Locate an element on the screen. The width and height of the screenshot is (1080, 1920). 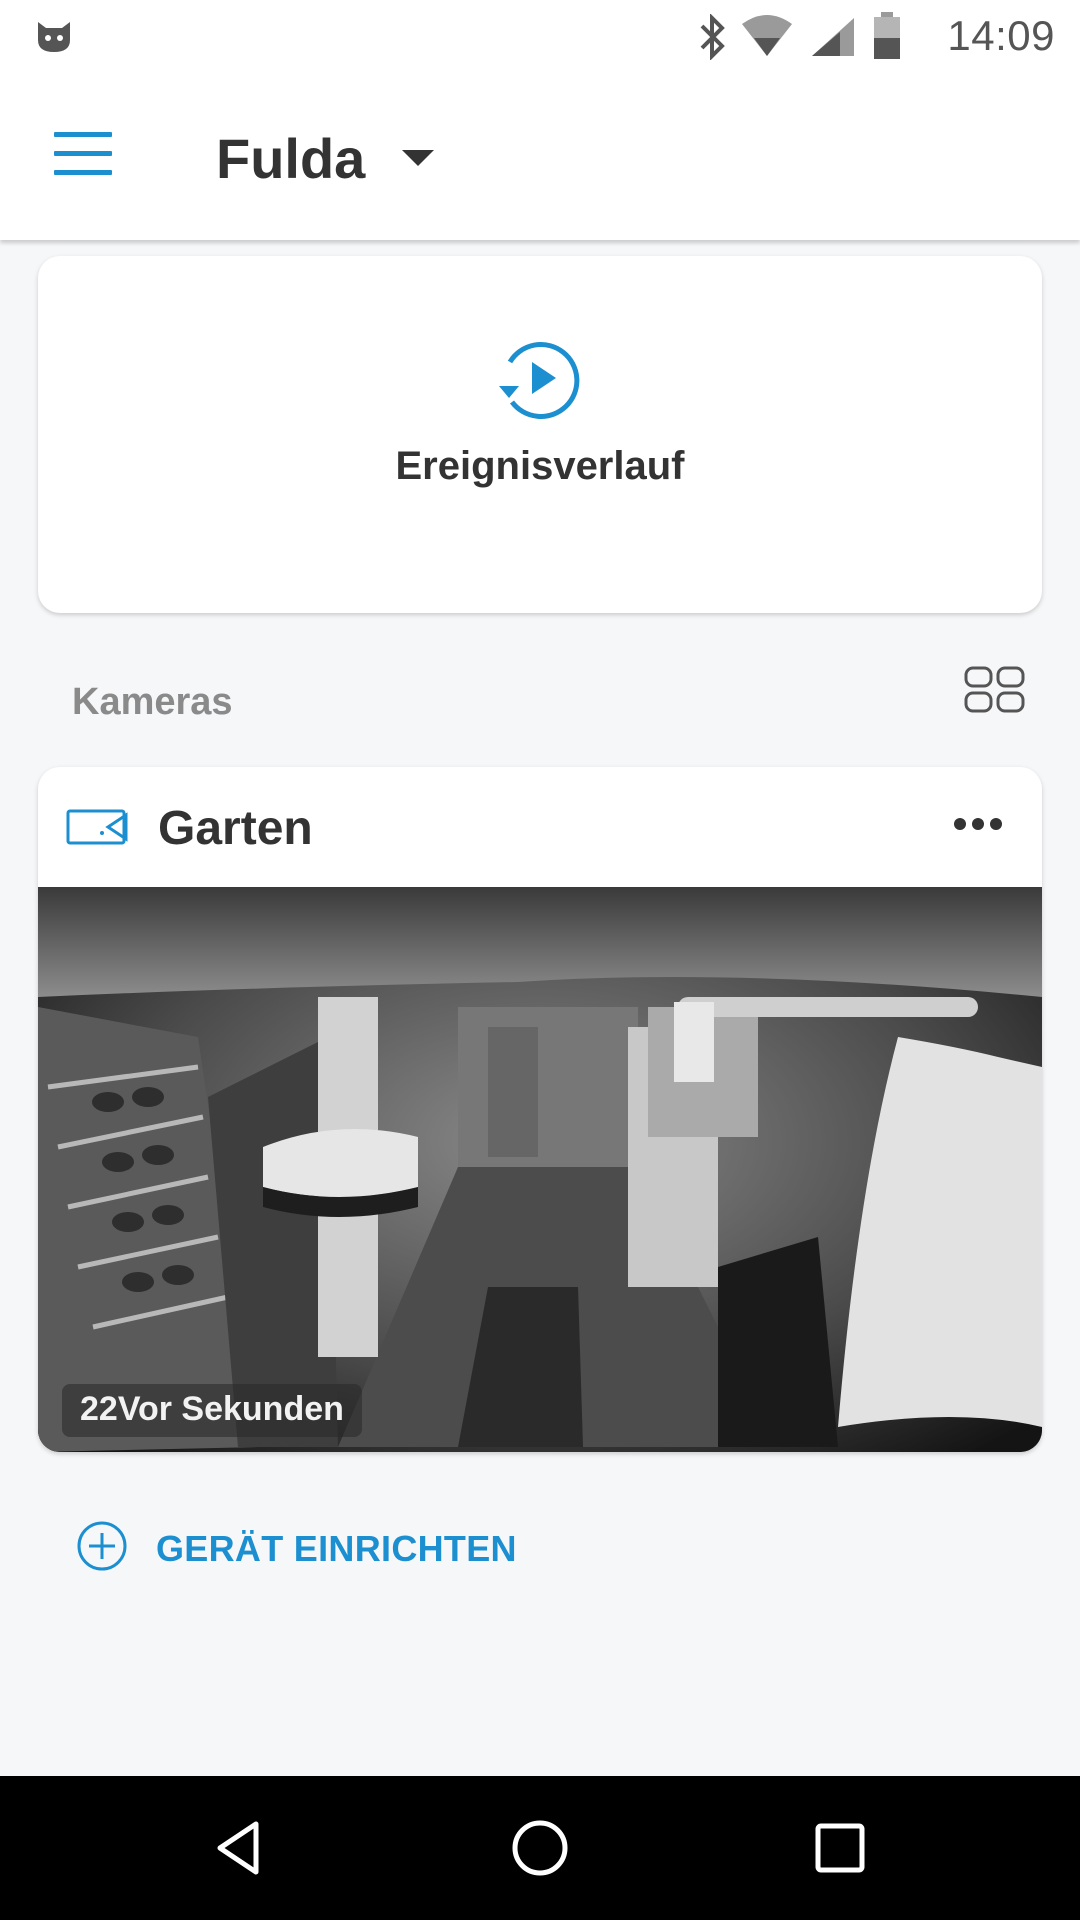
app-notification-icon is located at coordinates (54, 37).